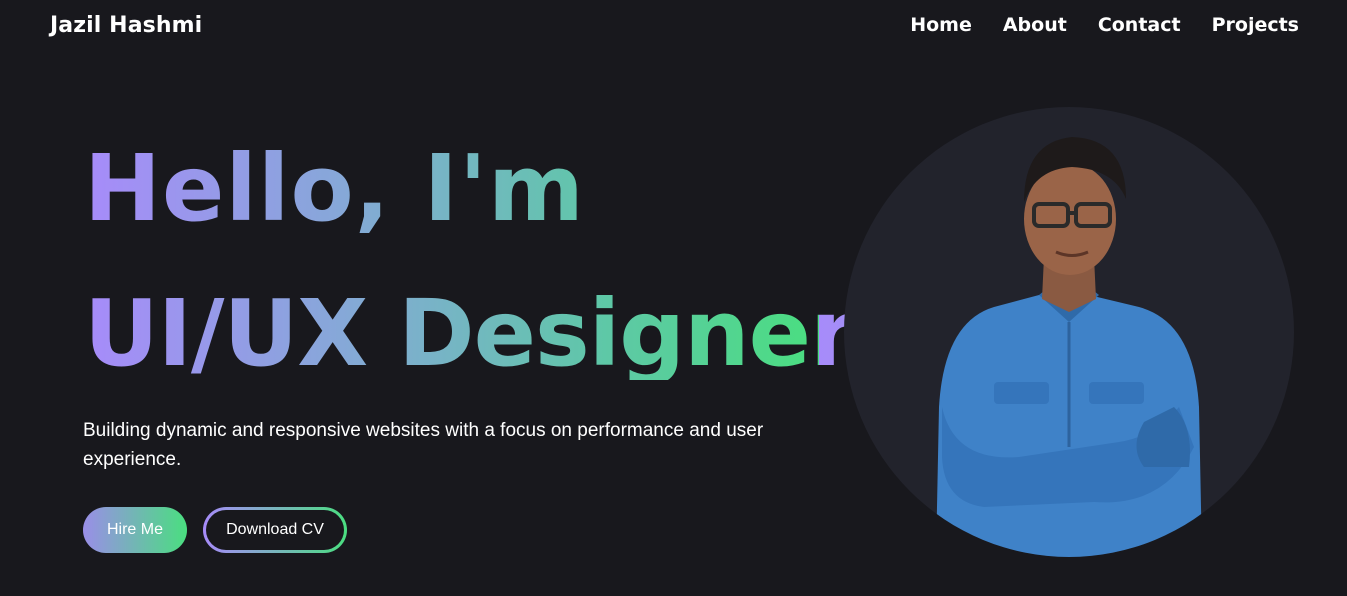 This screenshot has width=1347, height=596. I want to click on hero-role: UI/UX Designer, so click(469, 333).